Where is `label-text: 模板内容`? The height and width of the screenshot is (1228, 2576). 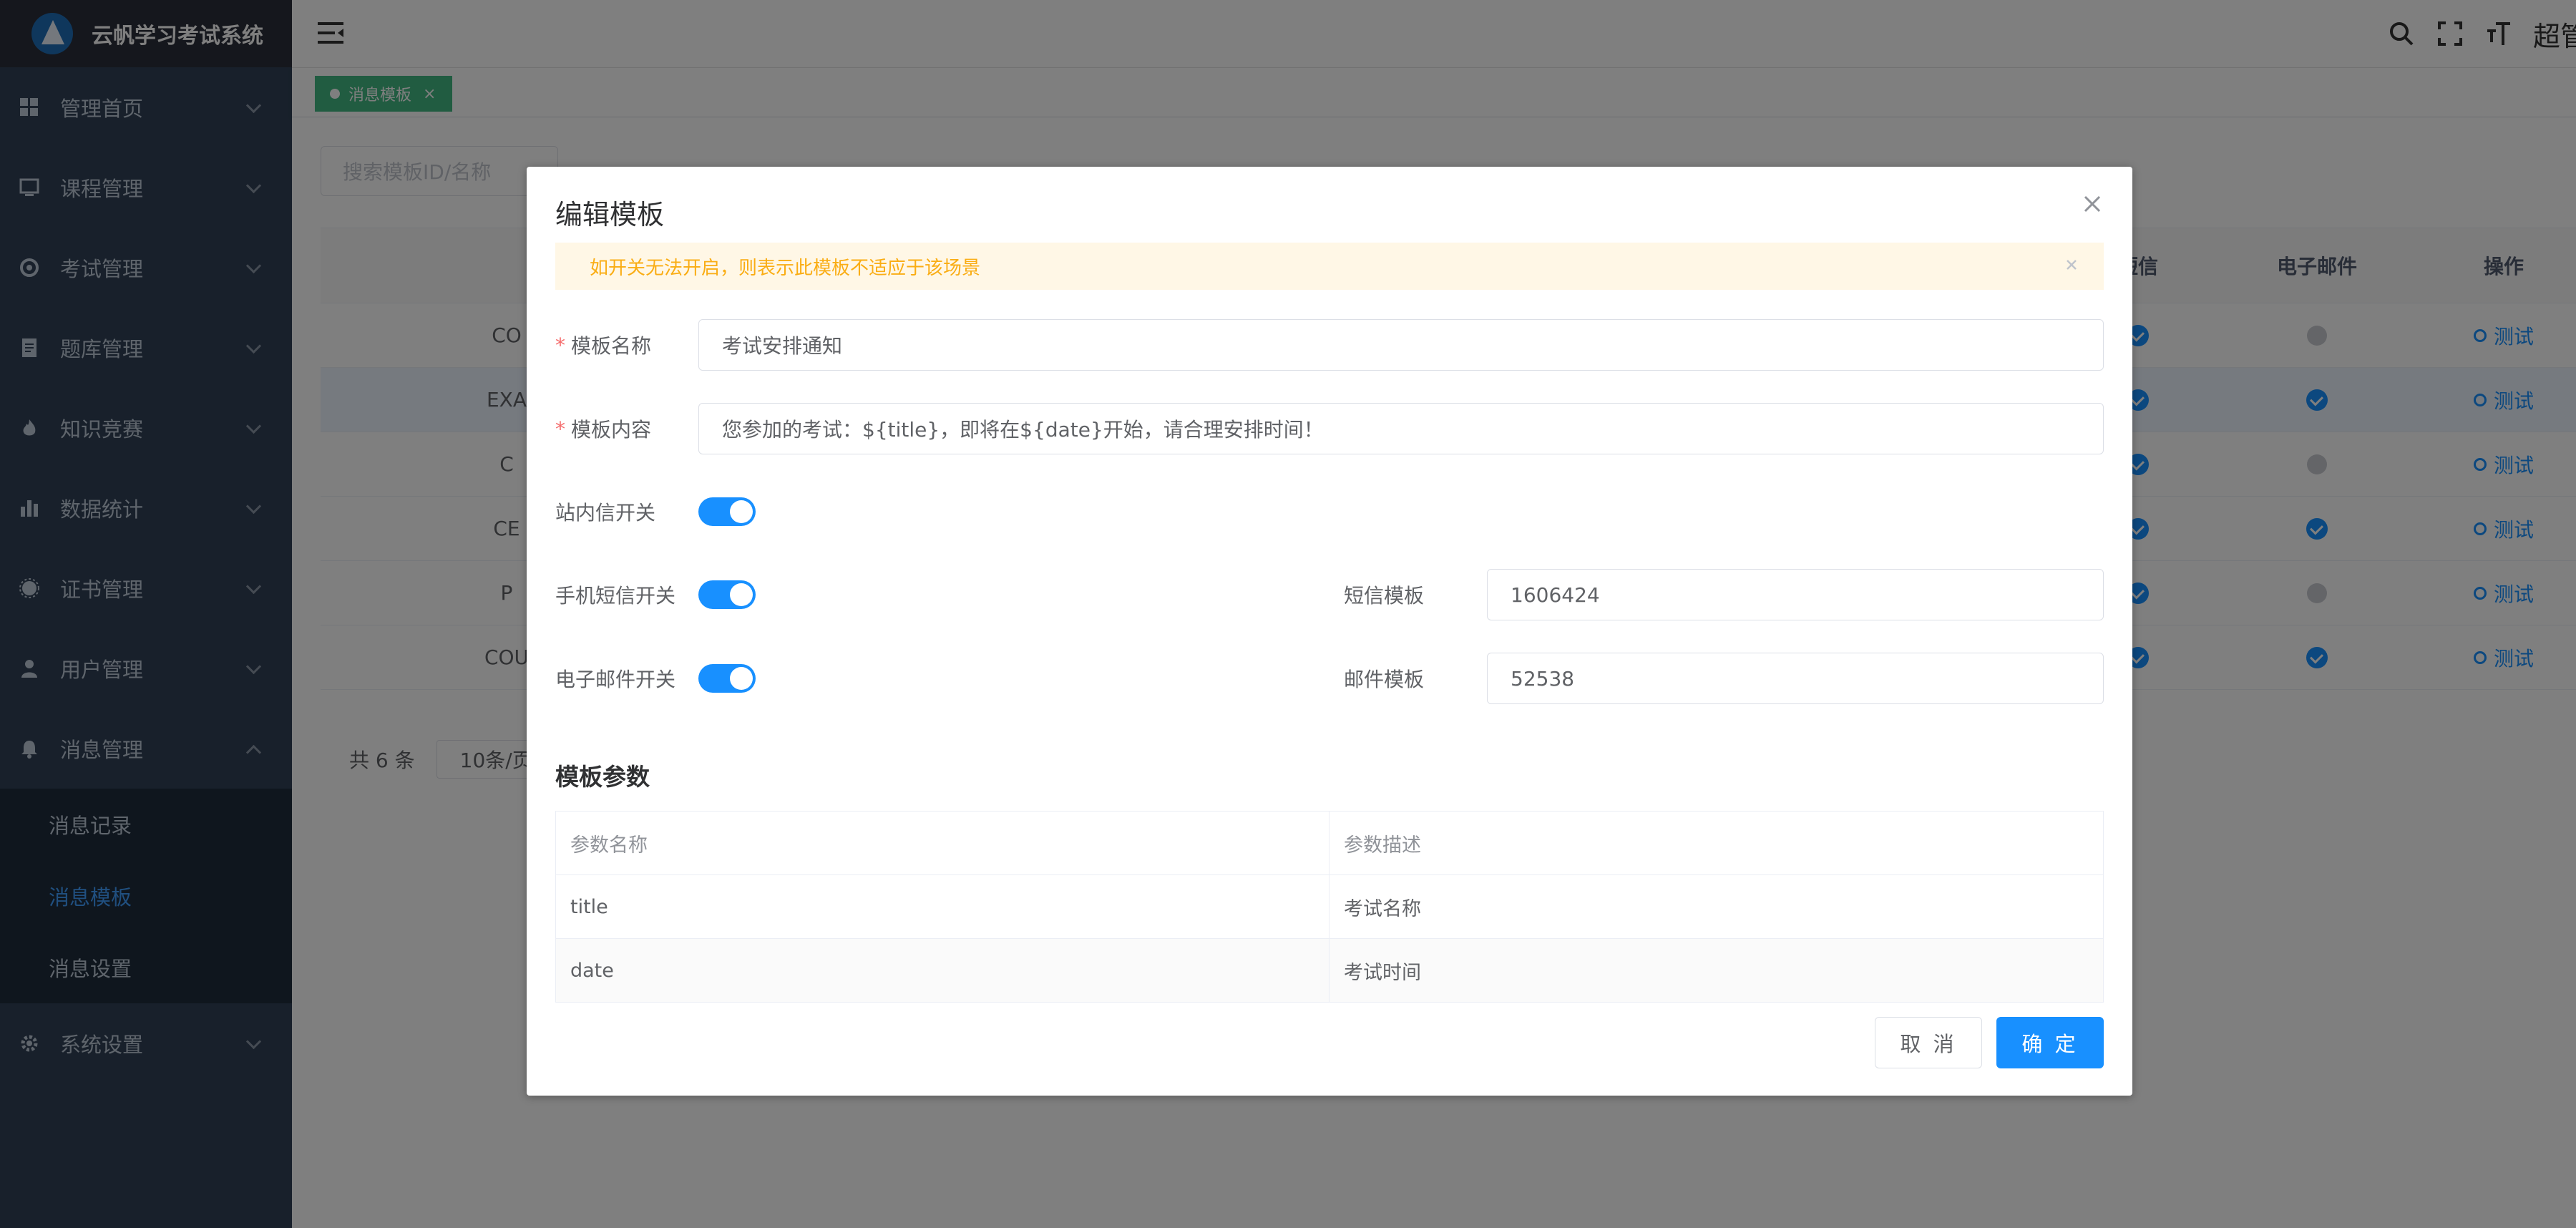
label-text: 模板内容 is located at coordinates (611, 430).